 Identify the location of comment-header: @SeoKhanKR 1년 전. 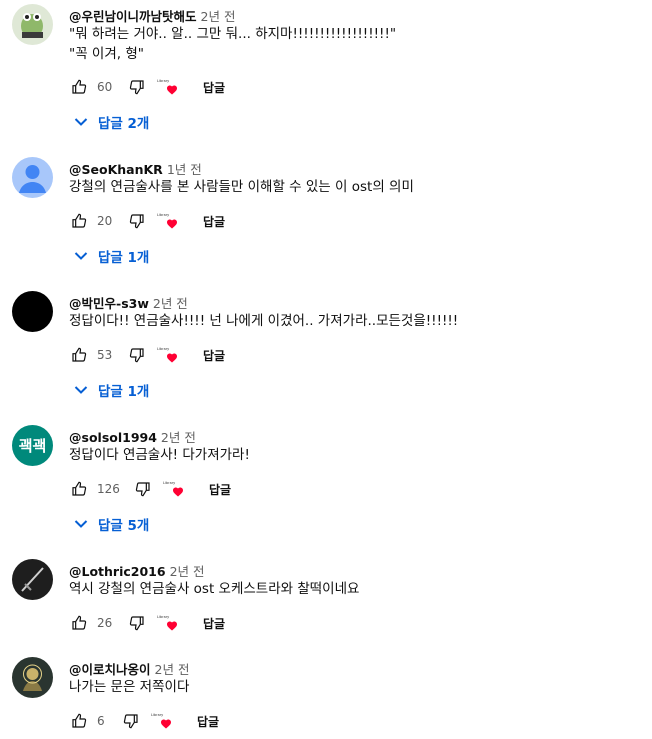
(135, 168).